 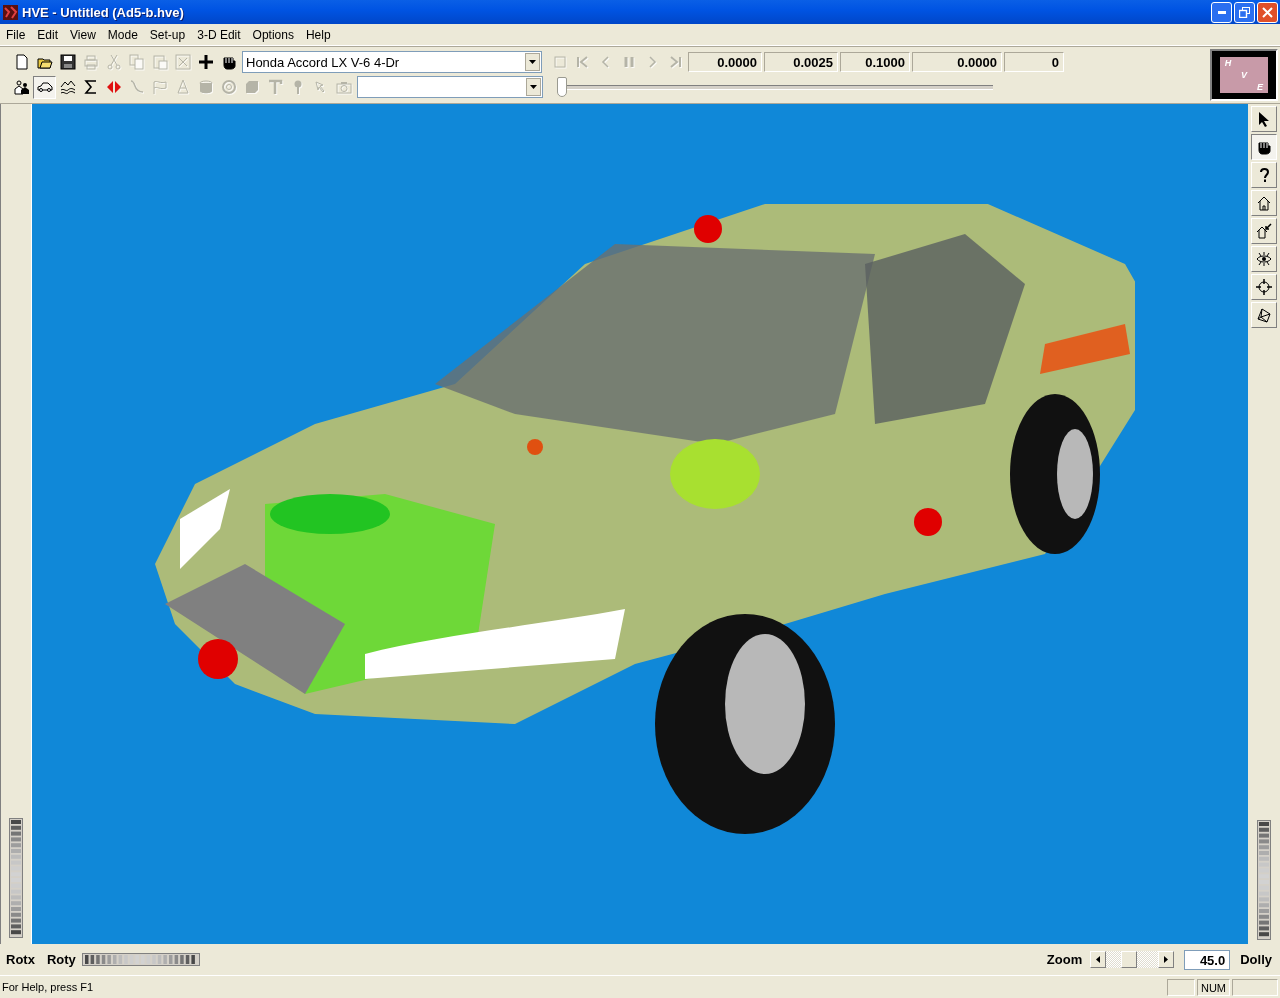 I want to click on minimize-icon, so click(x=1221, y=12).